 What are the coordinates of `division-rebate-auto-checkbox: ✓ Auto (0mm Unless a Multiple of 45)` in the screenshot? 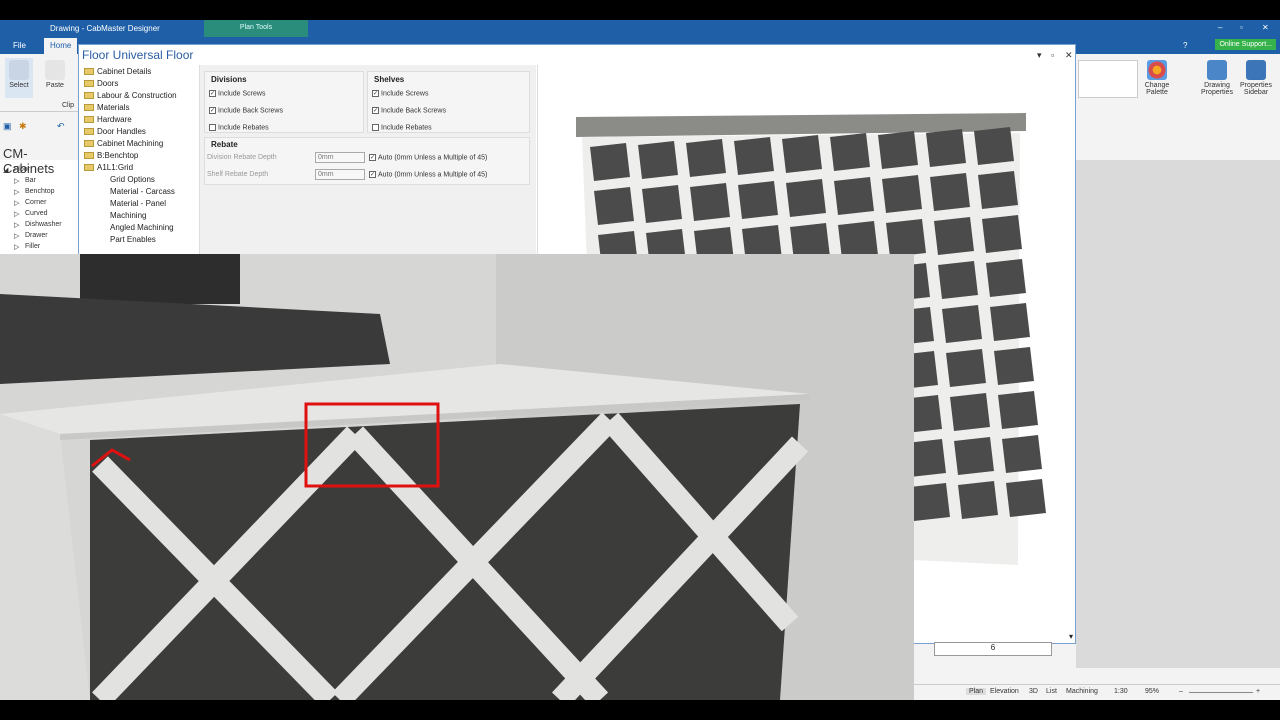 It's located at (428, 157).